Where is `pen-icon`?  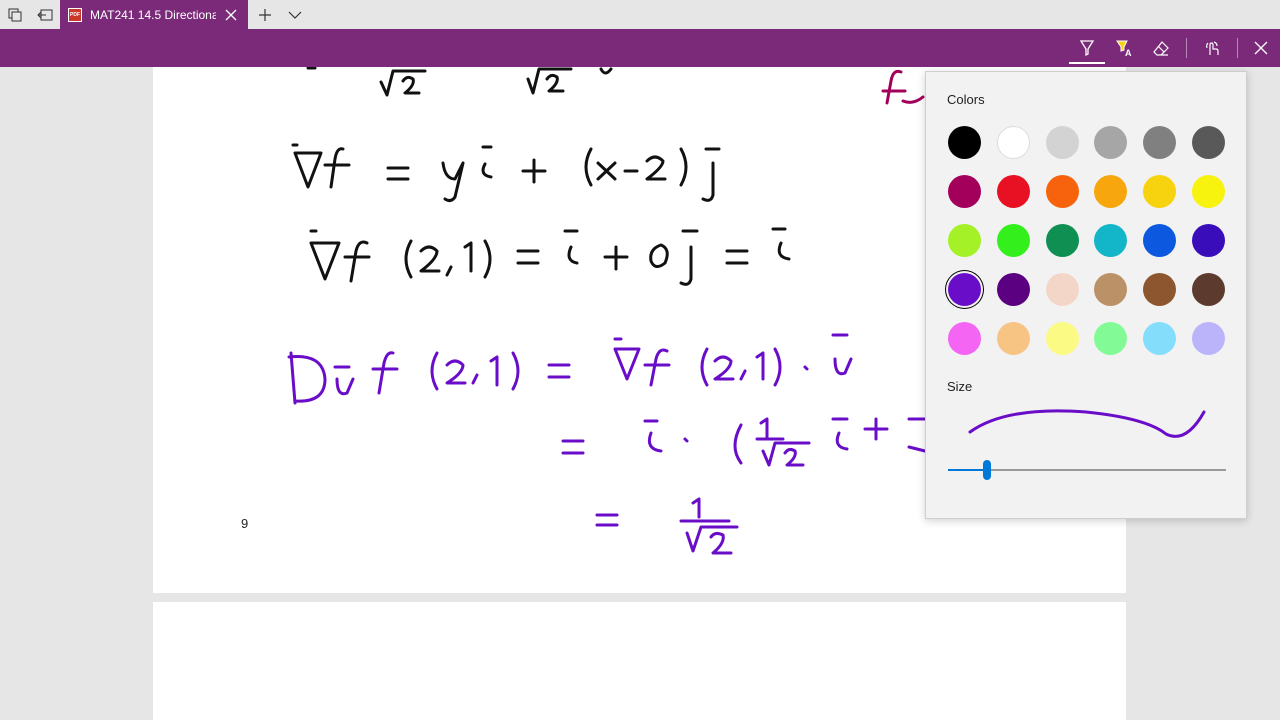 pen-icon is located at coordinates (1087, 48).